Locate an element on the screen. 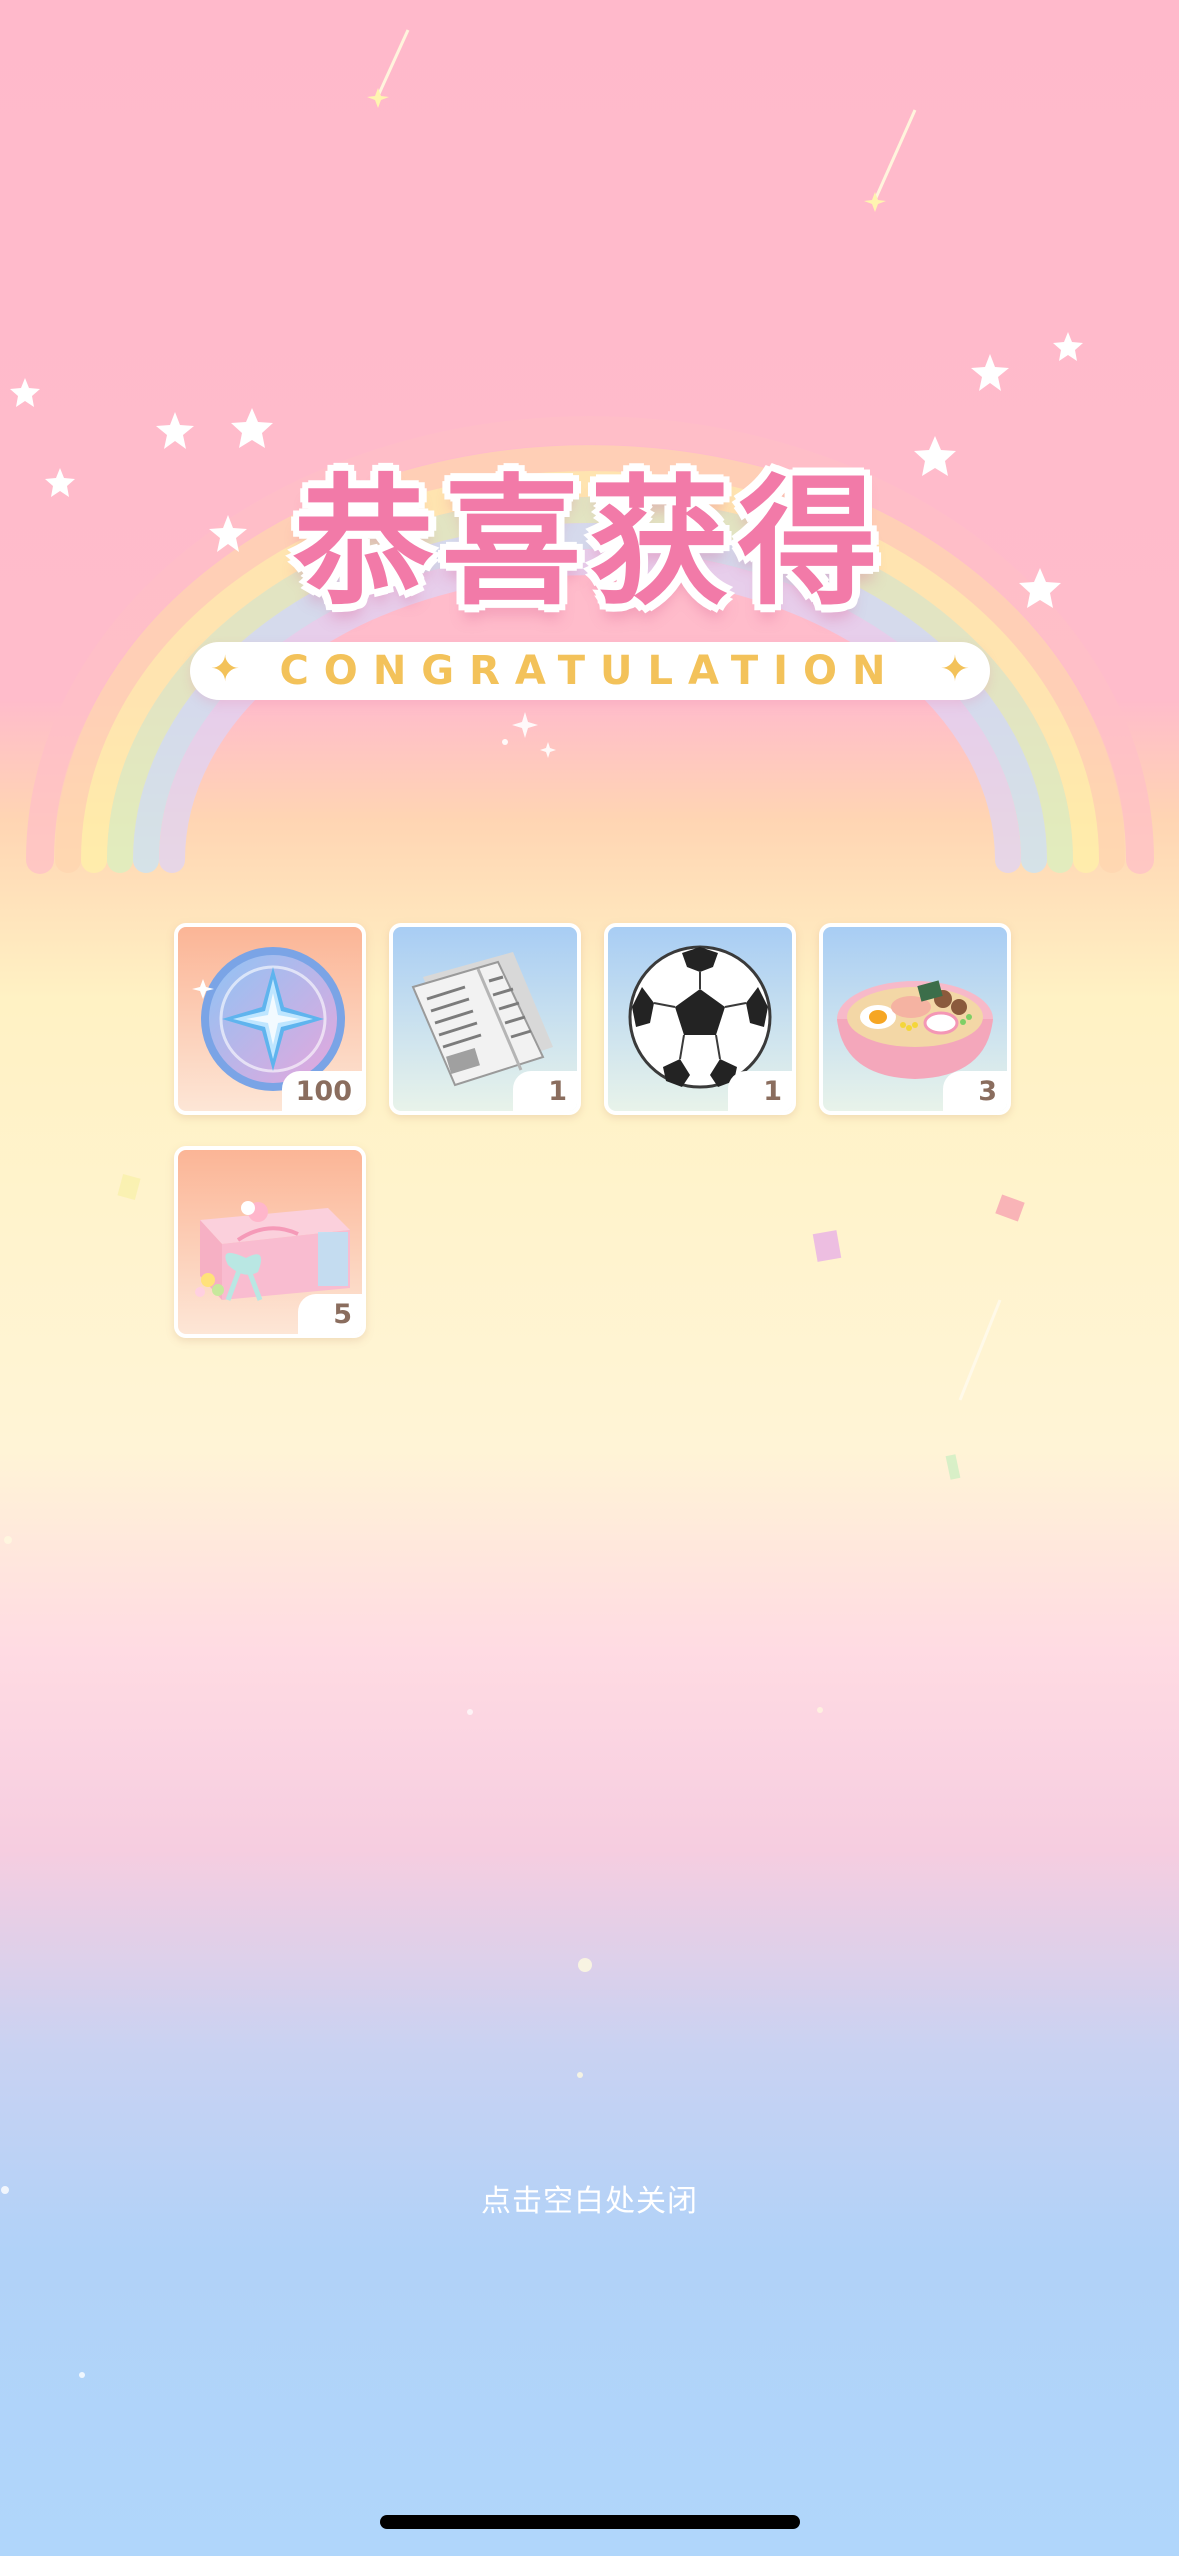 This screenshot has height=2556, width=1179. subtitle-banner: ✦ CONGRATULATION ✦ is located at coordinates (590, 671).